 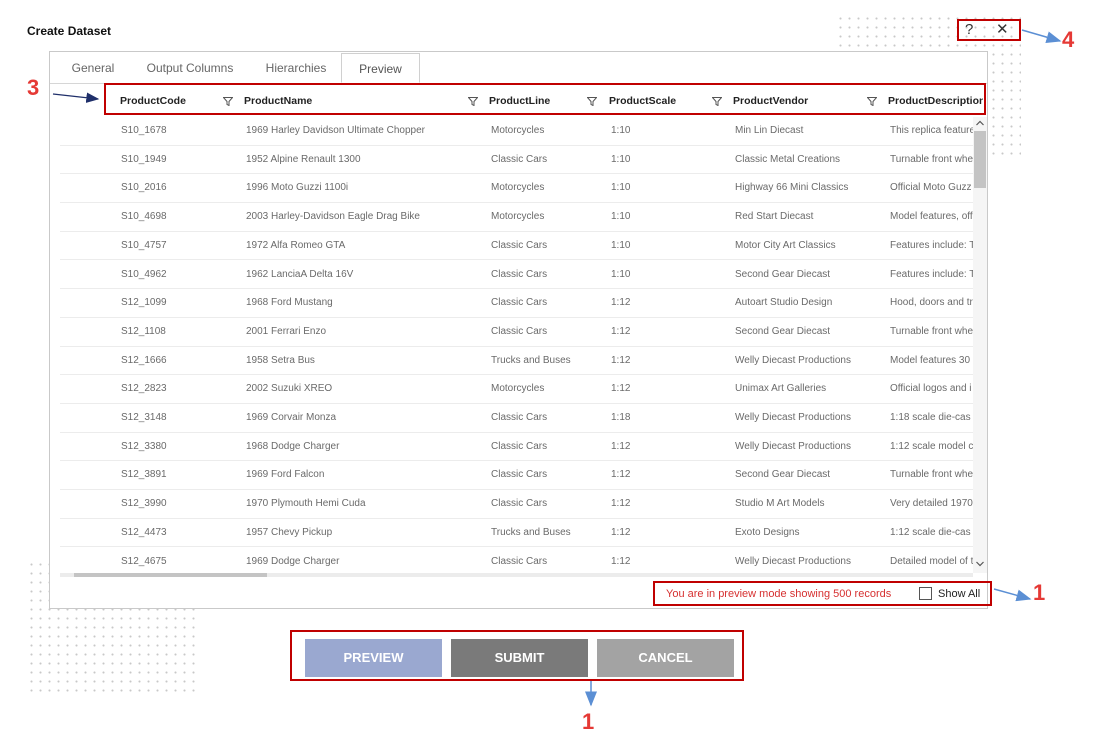 What do you see at coordinates (1068, 39) in the screenshot?
I see `annotation-number: 4` at bounding box center [1068, 39].